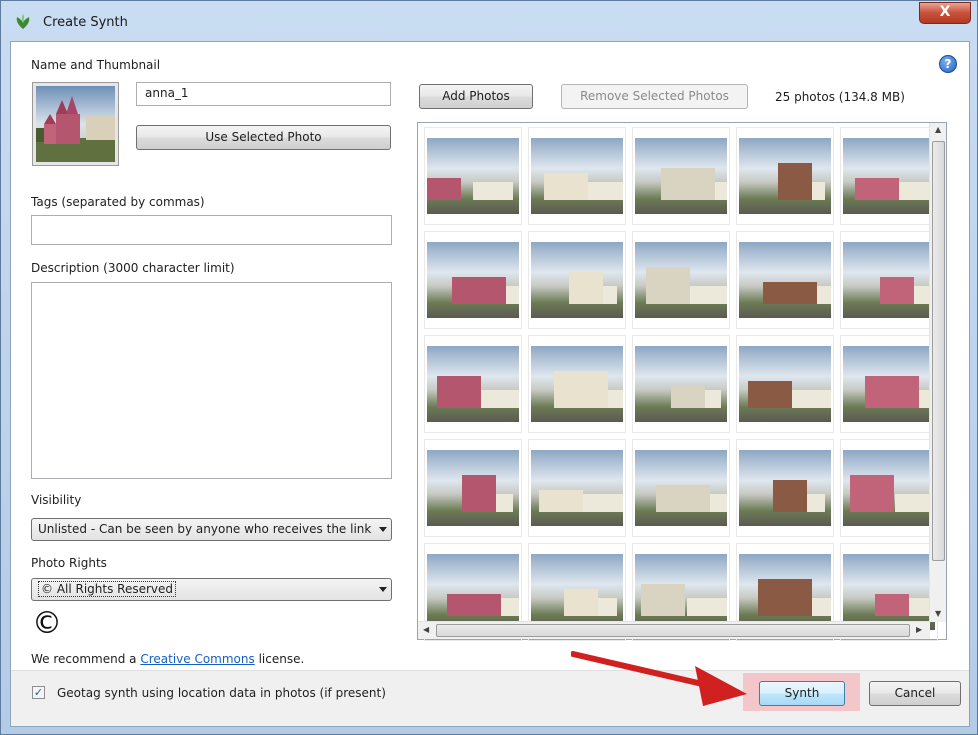  Describe the element at coordinates (489, 21) in the screenshot. I see `title-bar: Create Synth X` at that location.